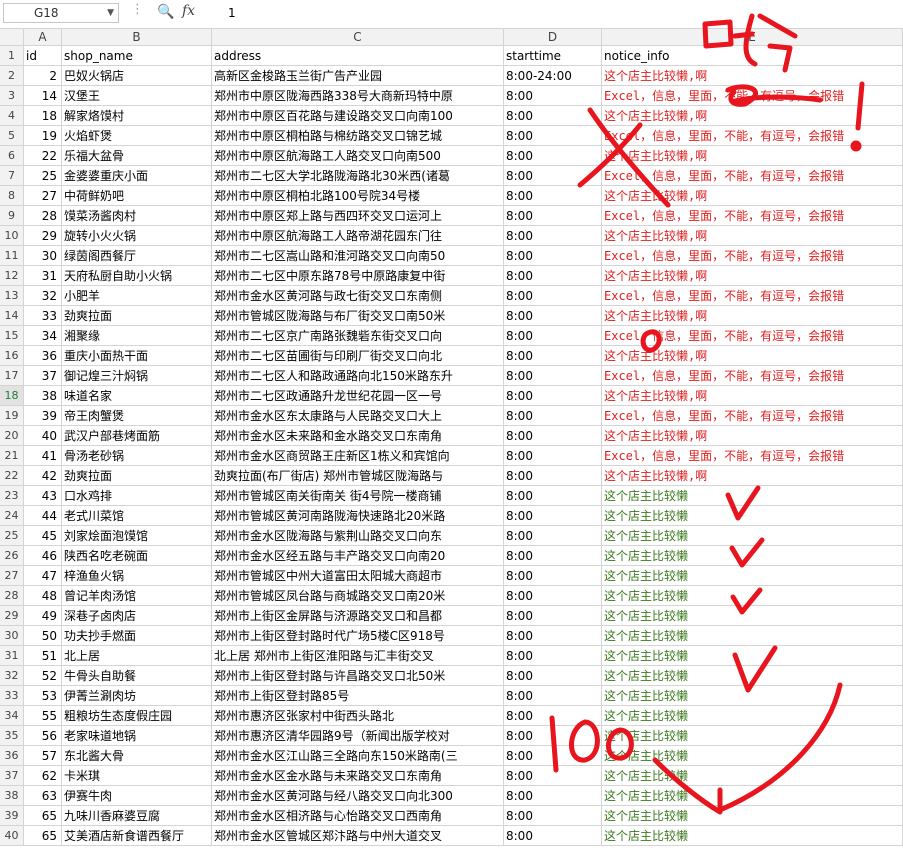 This screenshot has width=903, height=848. I want to click on cell-shop-name: 解家烙馍村, so click(137, 116).